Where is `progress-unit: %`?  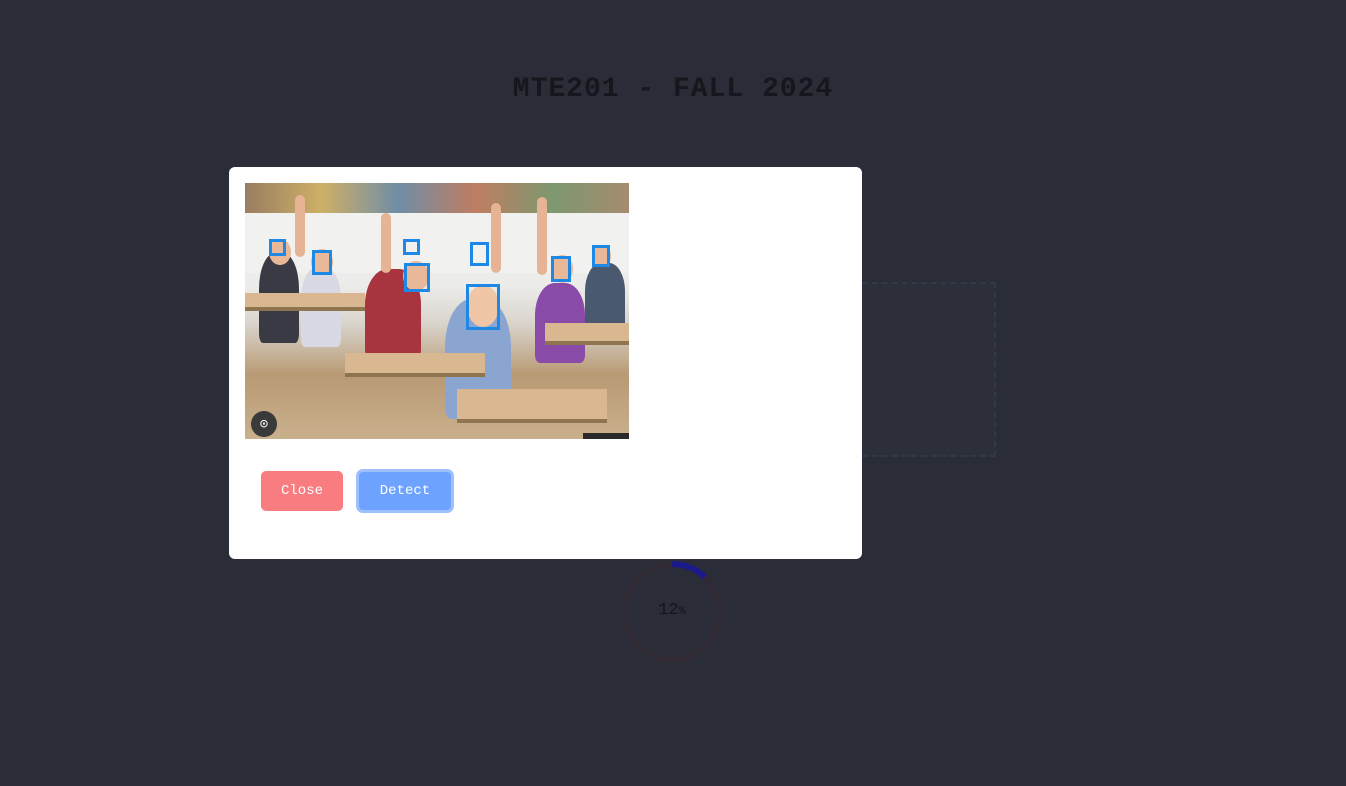
progress-unit: % is located at coordinates (682, 611).